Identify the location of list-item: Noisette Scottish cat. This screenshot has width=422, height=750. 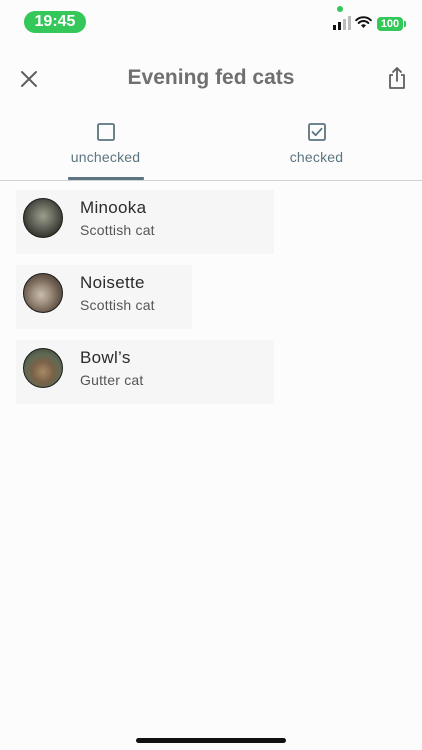
(211, 296).